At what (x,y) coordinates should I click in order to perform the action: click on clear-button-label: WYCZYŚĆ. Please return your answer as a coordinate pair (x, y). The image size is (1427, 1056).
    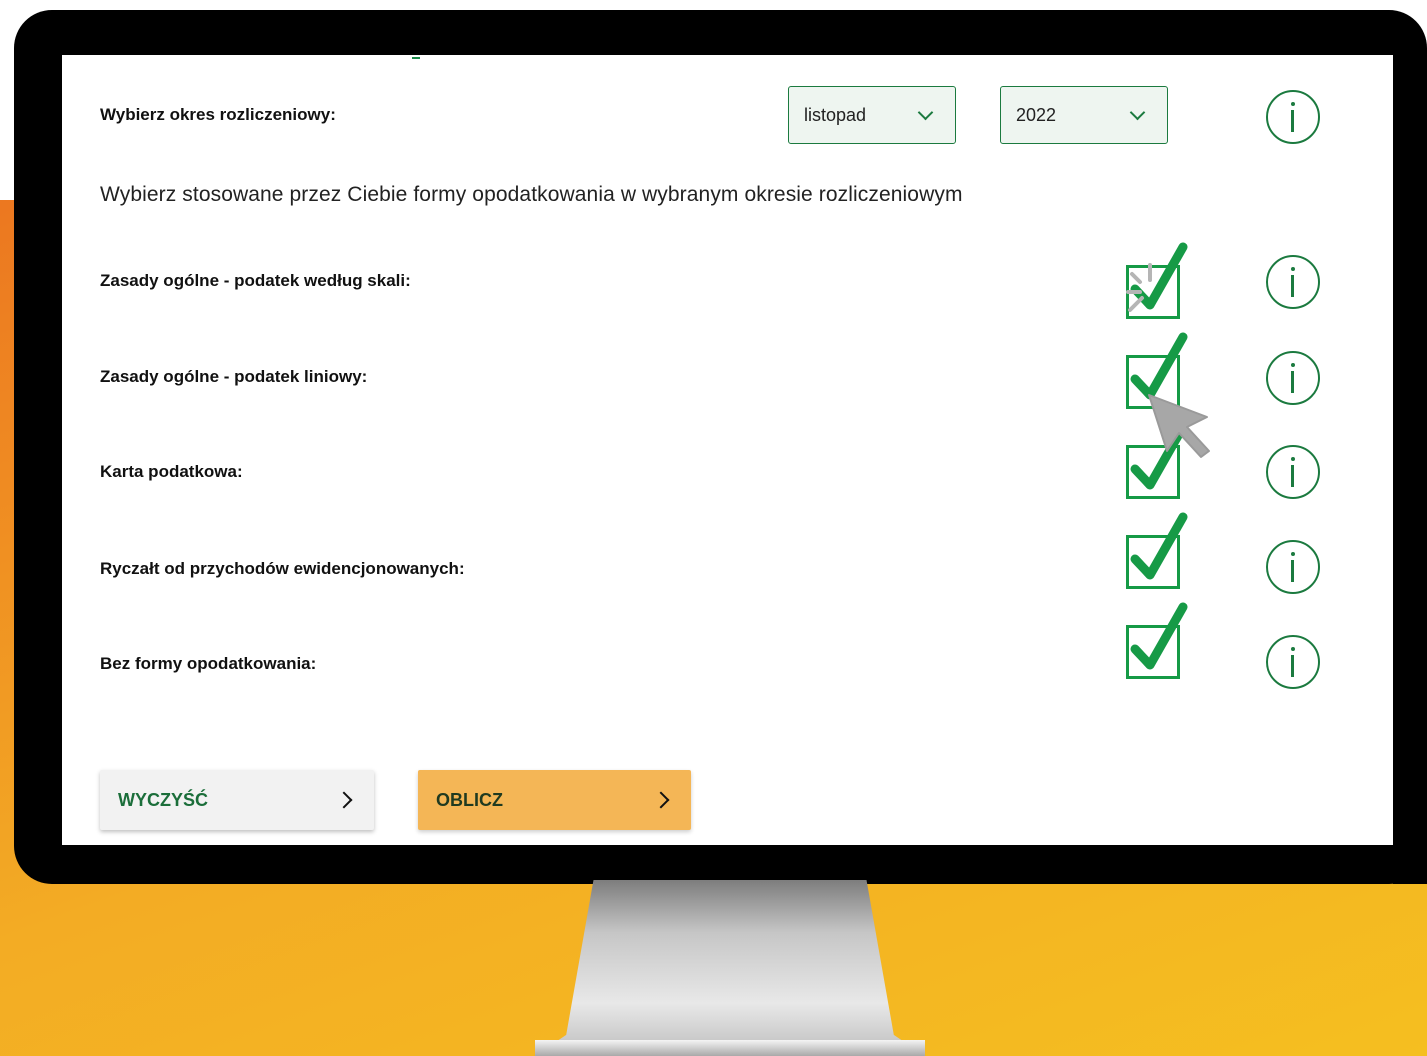
    Looking at the image, I should click on (163, 799).